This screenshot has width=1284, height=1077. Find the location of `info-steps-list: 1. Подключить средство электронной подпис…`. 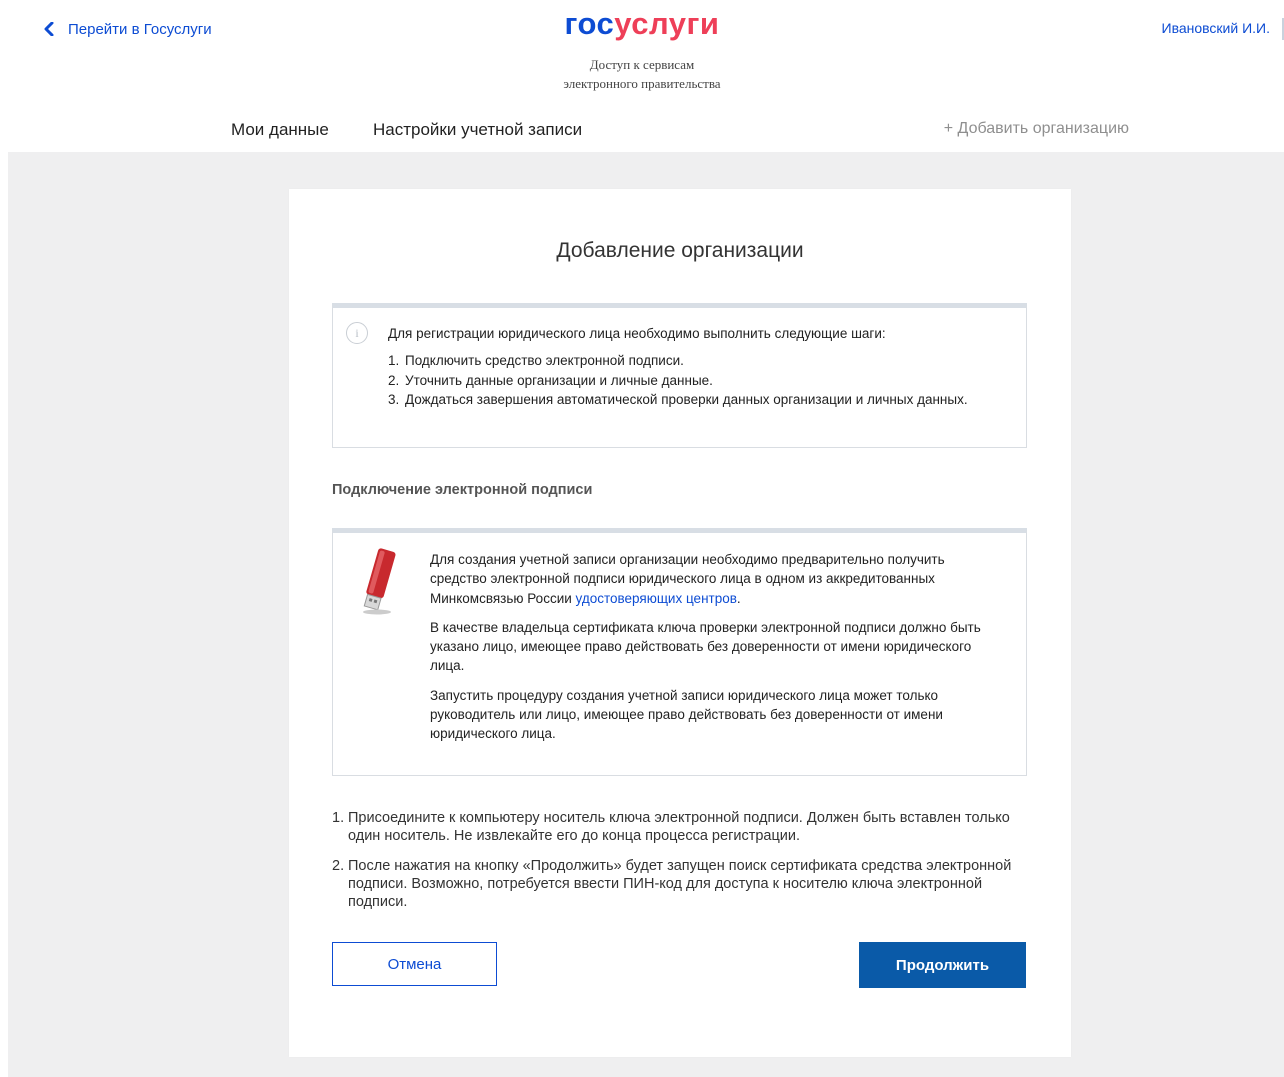

info-steps-list: 1. Подключить средство электронной подпис… is located at coordinates (691, 380).